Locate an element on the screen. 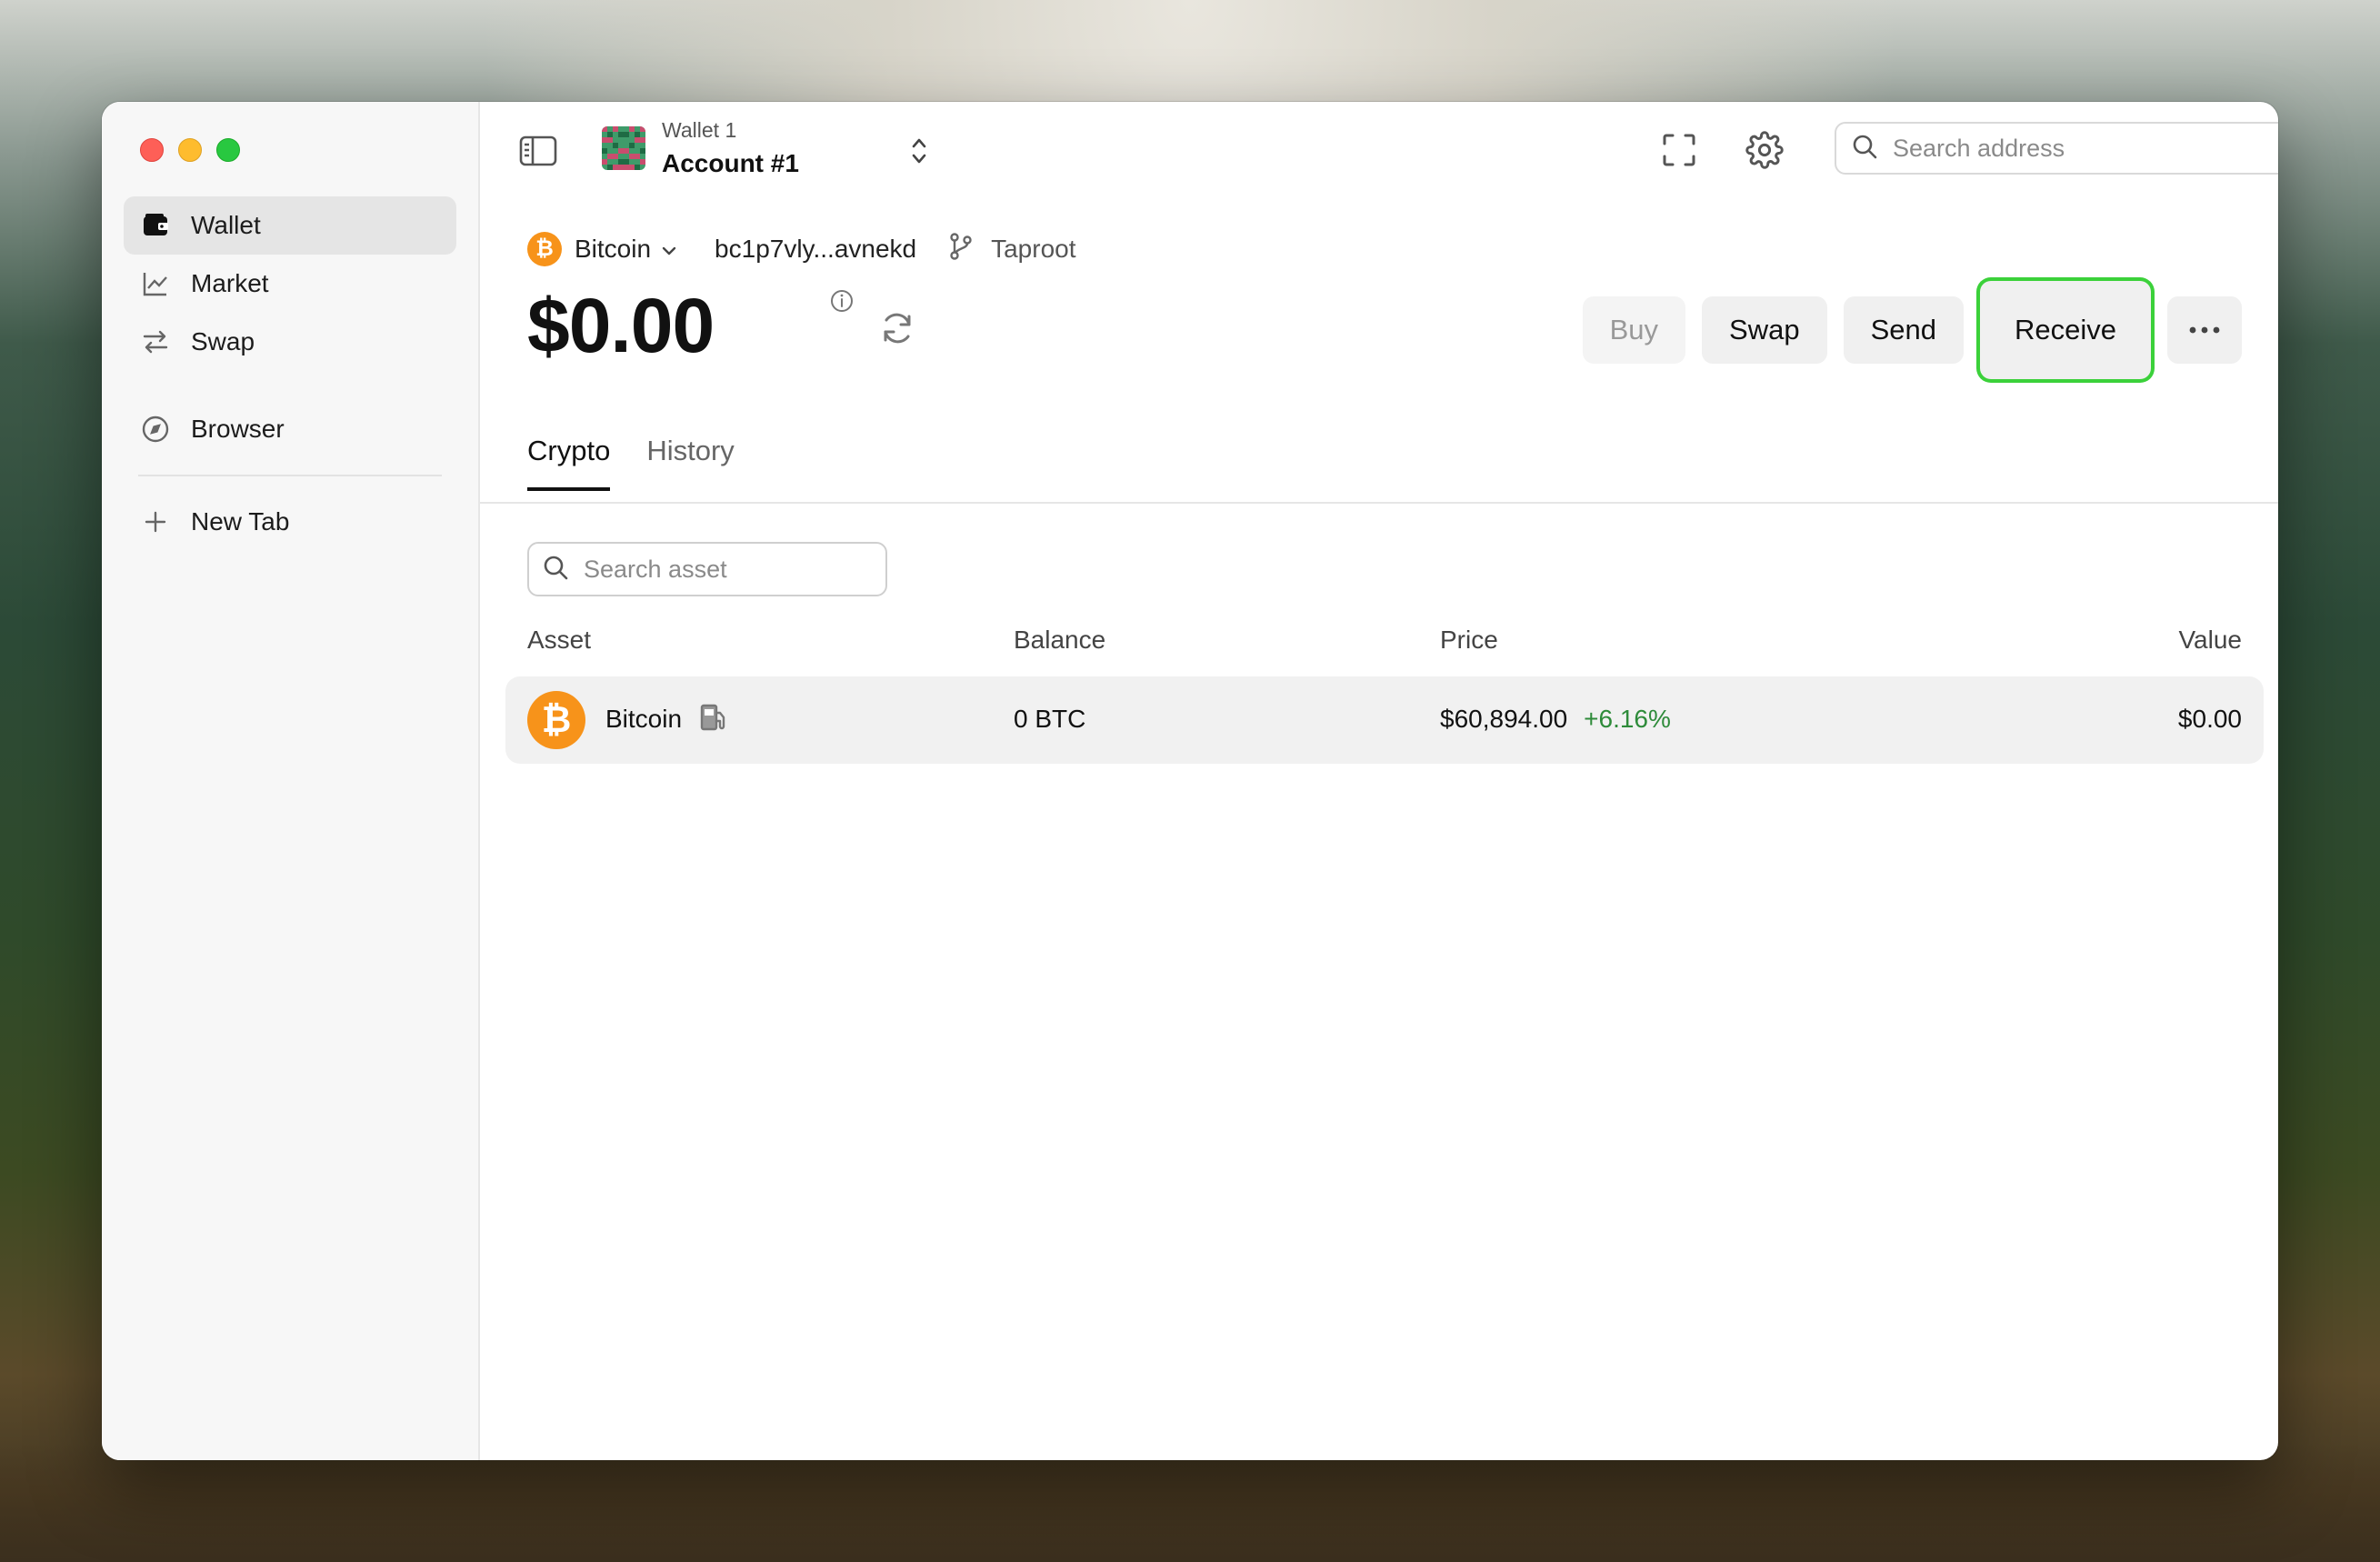 Image resolution: width=2380 pixels, height=1562 pixels. send-button: Send is located at coordinates (1904, 330).